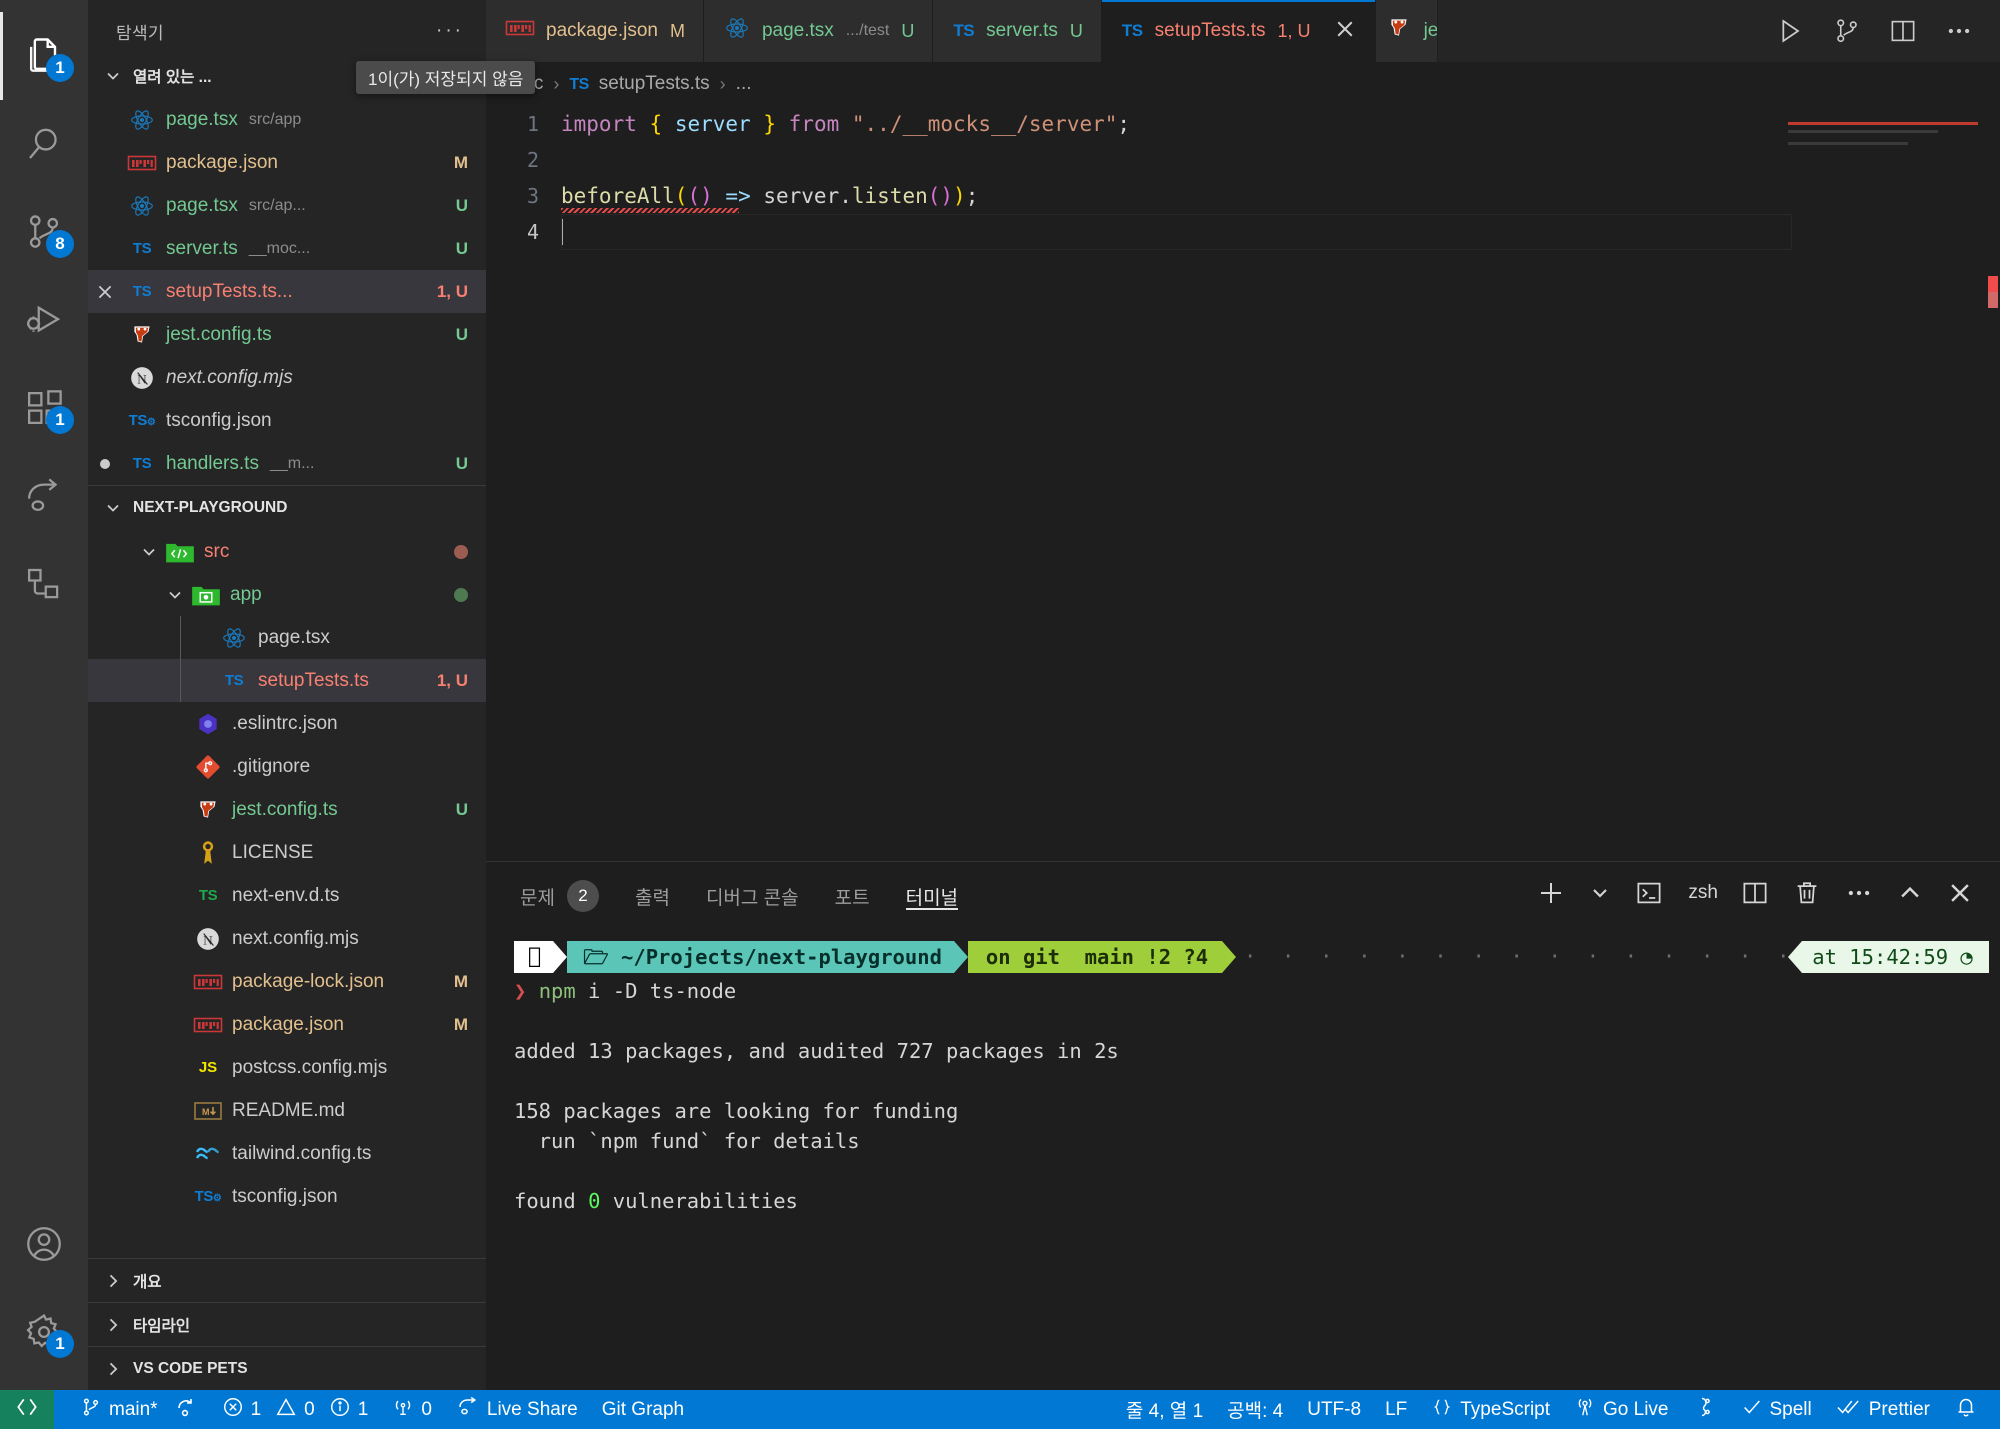  What do you see at coordinates (652, 893) in the screenshot?
I see `panel-tab-output: 출력` at bounding box center [652, 893].